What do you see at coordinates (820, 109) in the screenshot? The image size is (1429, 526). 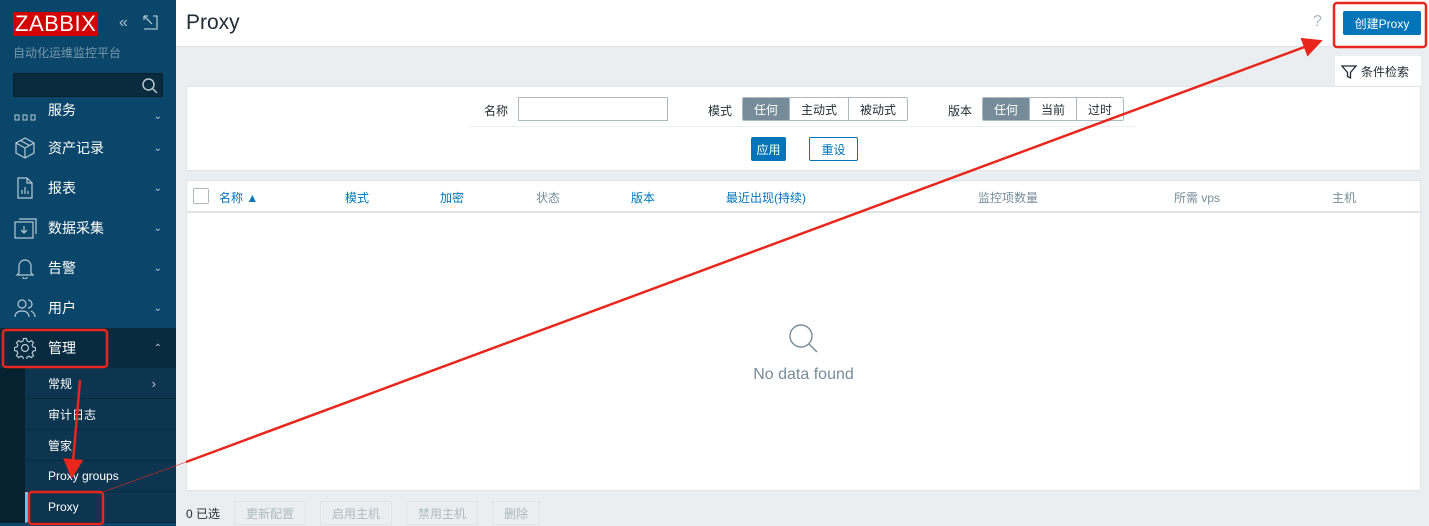 I see `mode-option-active: 主动式` at bounding box center [820, 109].